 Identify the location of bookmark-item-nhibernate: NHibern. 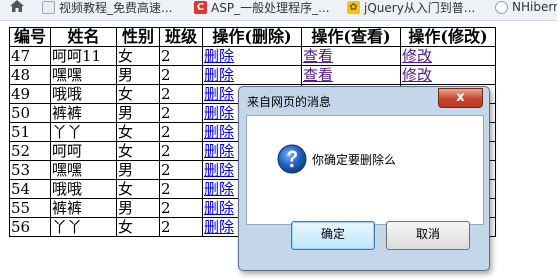
(526, 7).